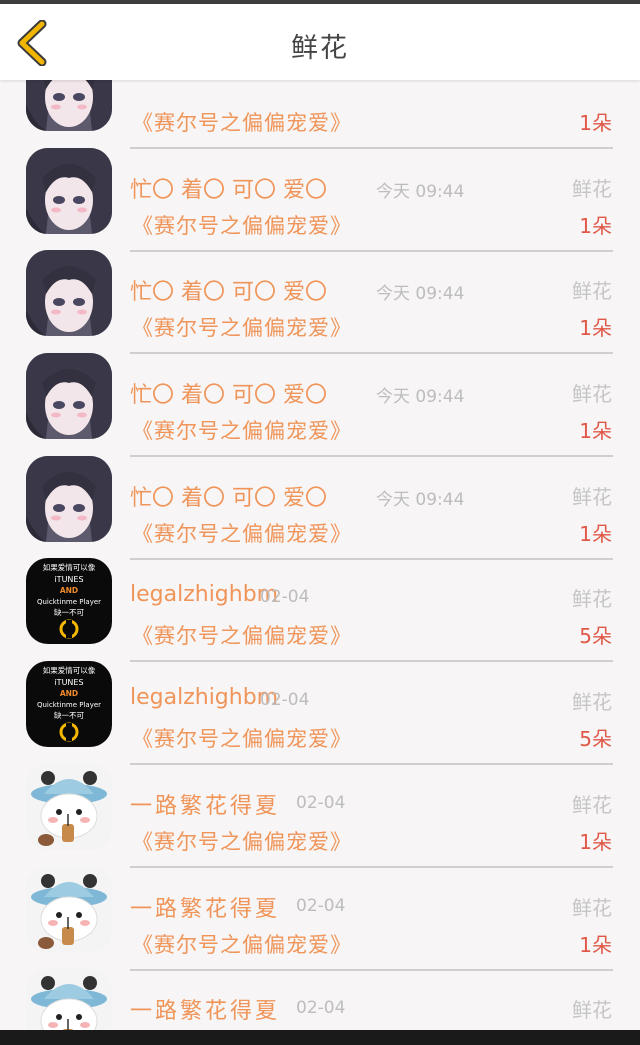 The height and width of the screenshot is (1045, 640). I want to click on page-title: 鲜花, so click(320, 48).